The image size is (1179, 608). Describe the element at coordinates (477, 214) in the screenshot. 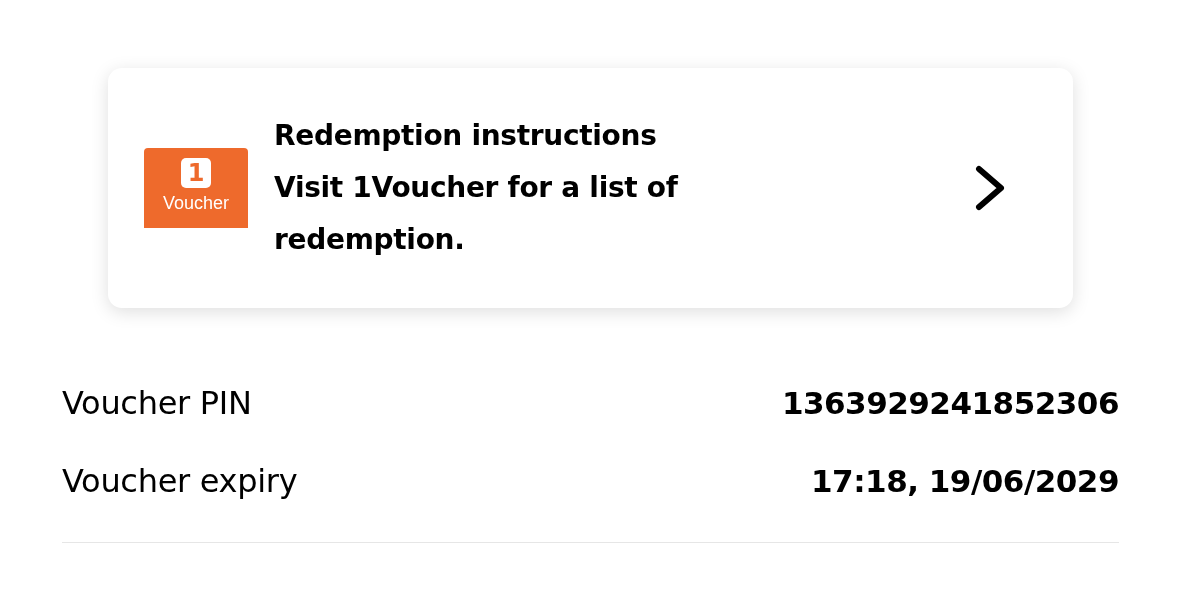

I see `card-description: Visit 1Voucher for a list of redemption.` at that location.